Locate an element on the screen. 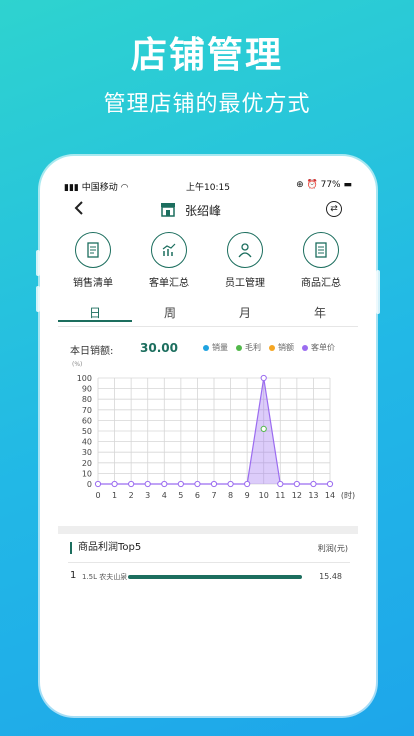 This screenshot has width=414, height=736. x-tick-label: 14 is located at coordinates (330, 495).